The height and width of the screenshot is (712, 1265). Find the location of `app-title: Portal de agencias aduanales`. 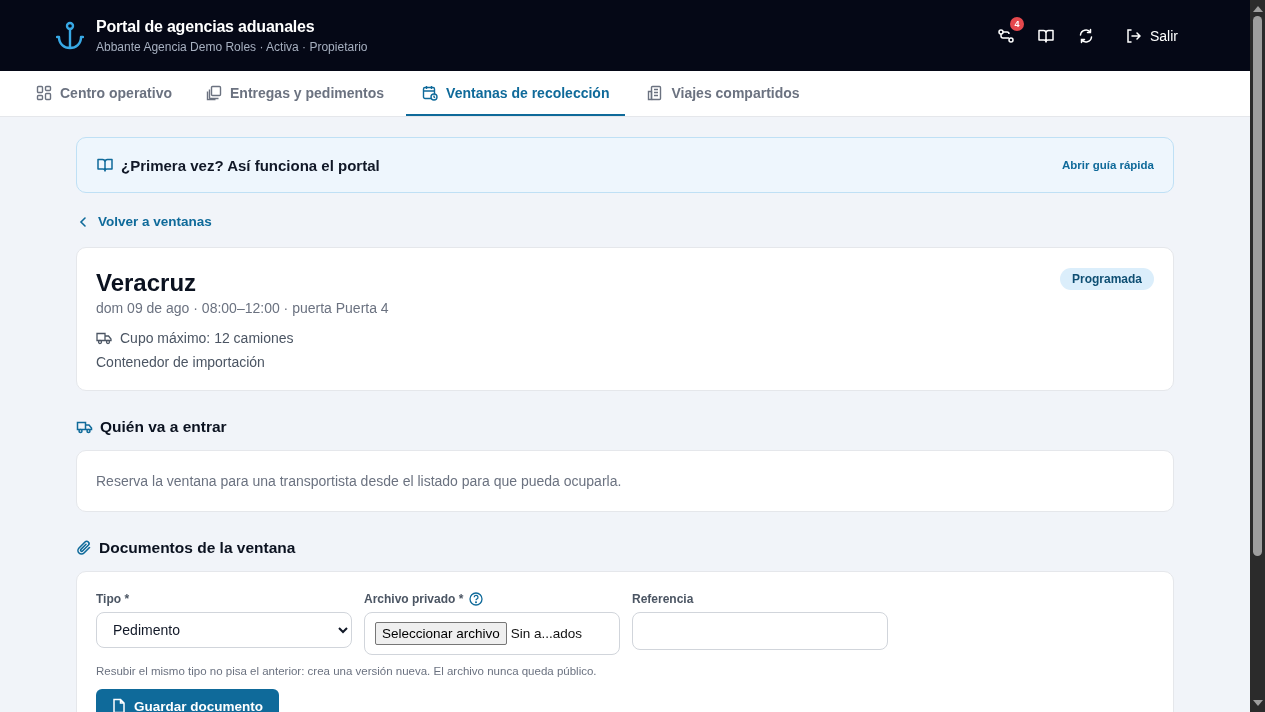

app-title: Portal de agencias aduanales is located at coordinates (206, 26).